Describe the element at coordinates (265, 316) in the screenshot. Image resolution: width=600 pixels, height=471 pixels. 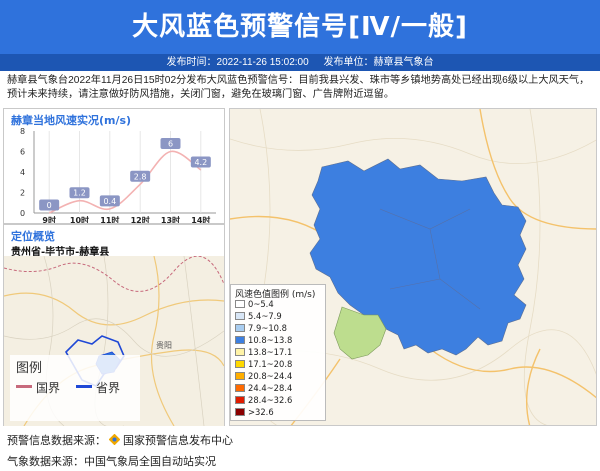
I see `wind-legend-label: 5.4~7.9` at that location.